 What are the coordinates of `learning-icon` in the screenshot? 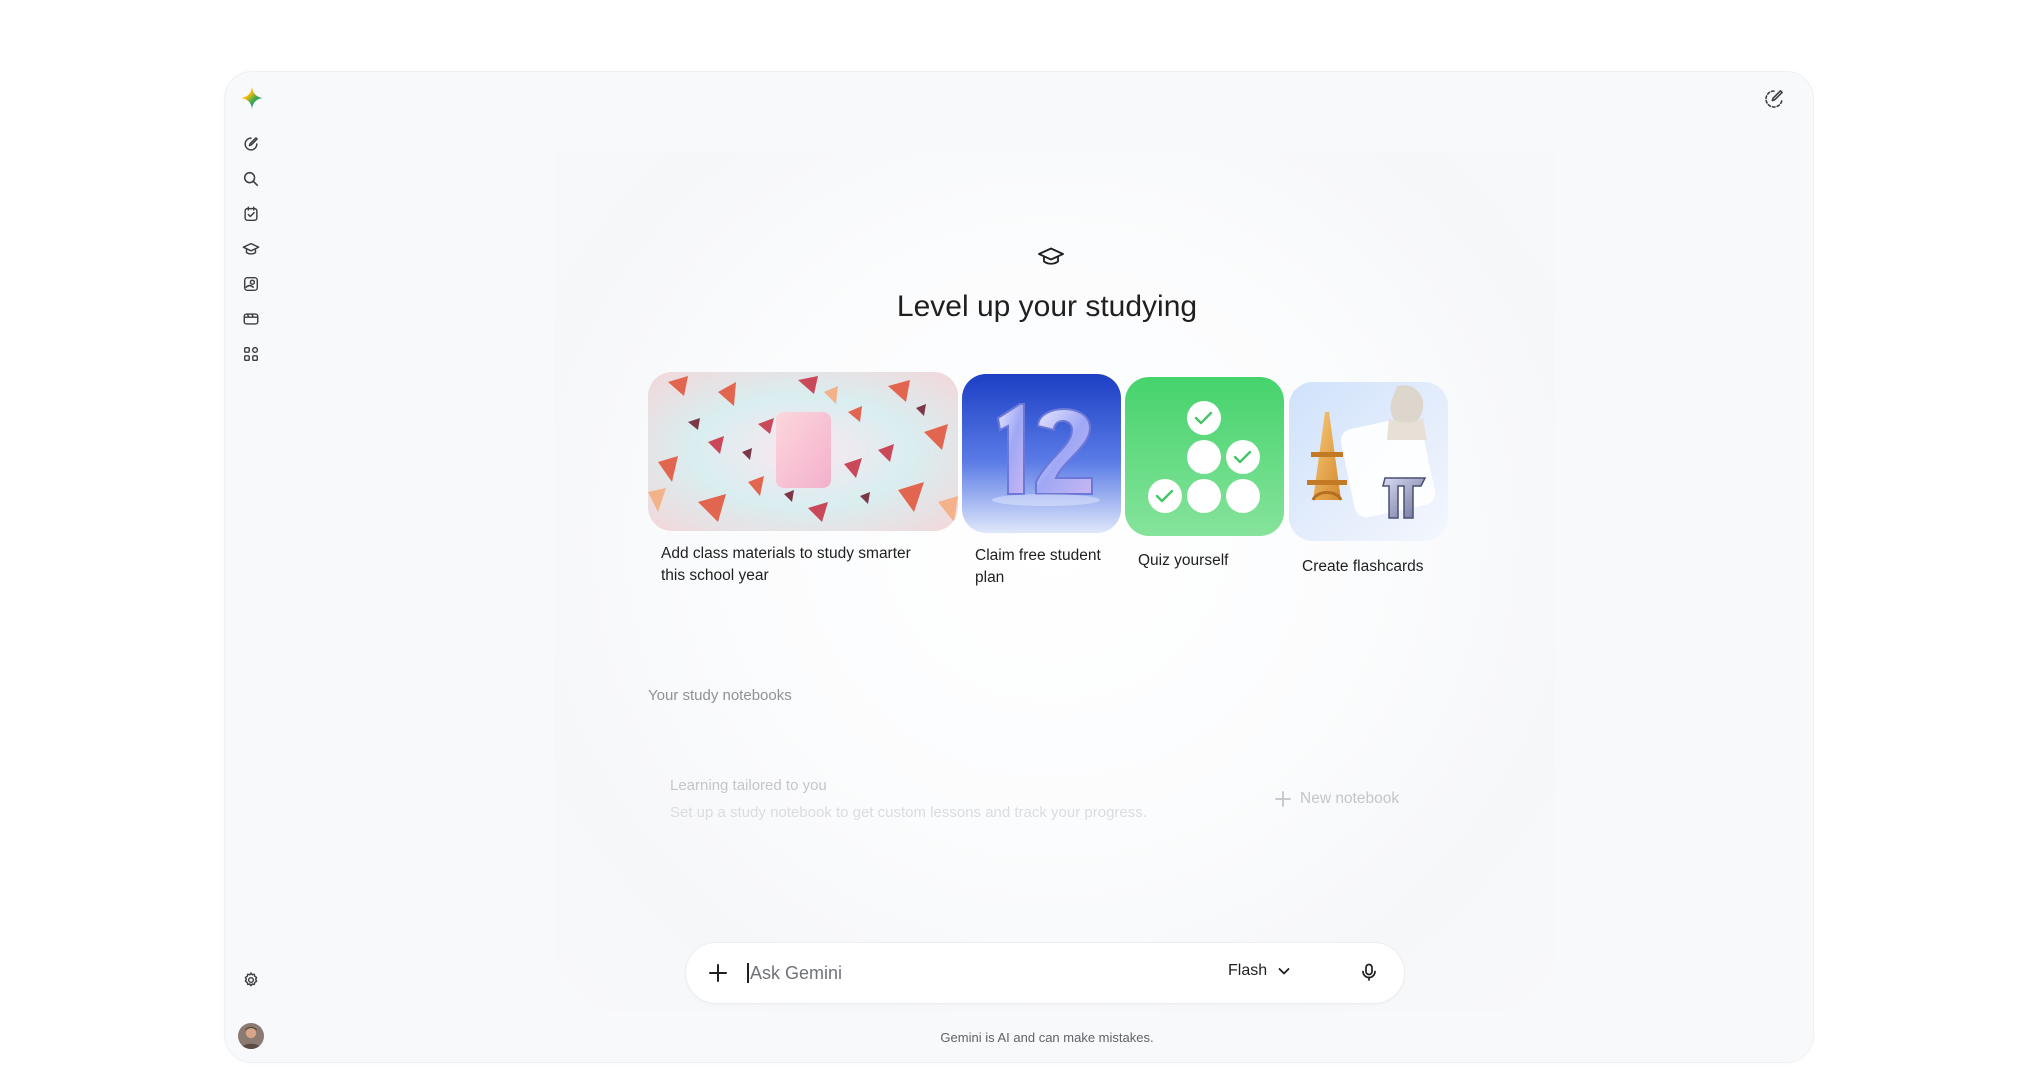 It's located at (251, 249).